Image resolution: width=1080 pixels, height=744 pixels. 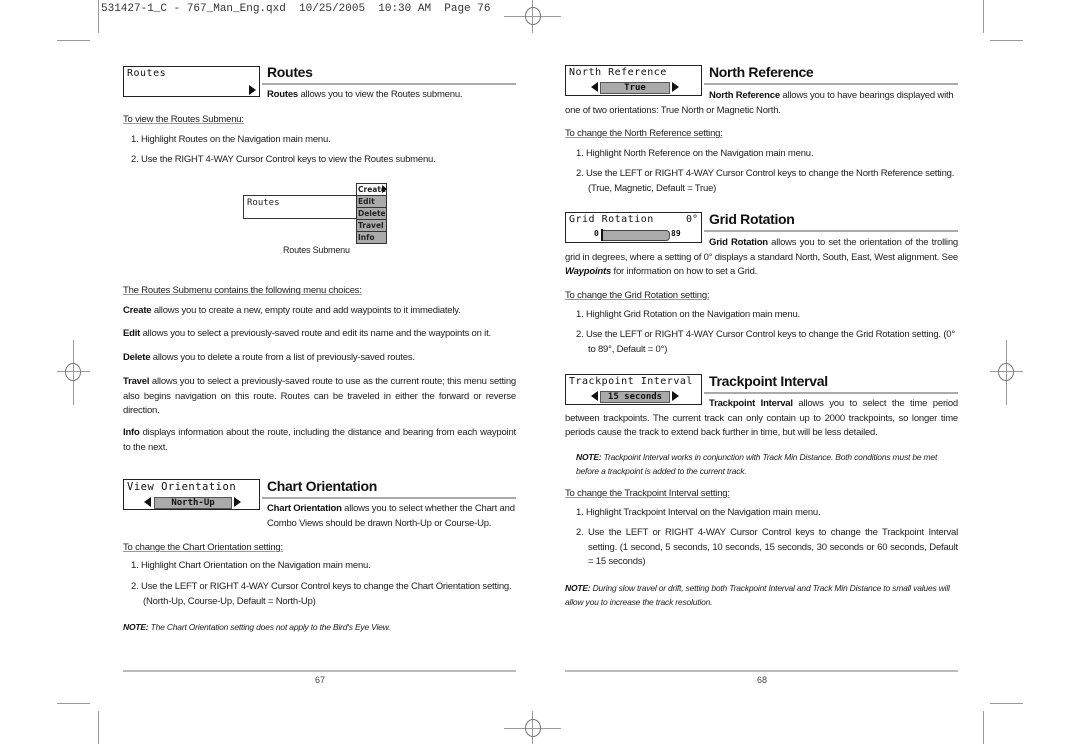 I want to click on submenu-main-label: Routes, so click(x=301, y=207).